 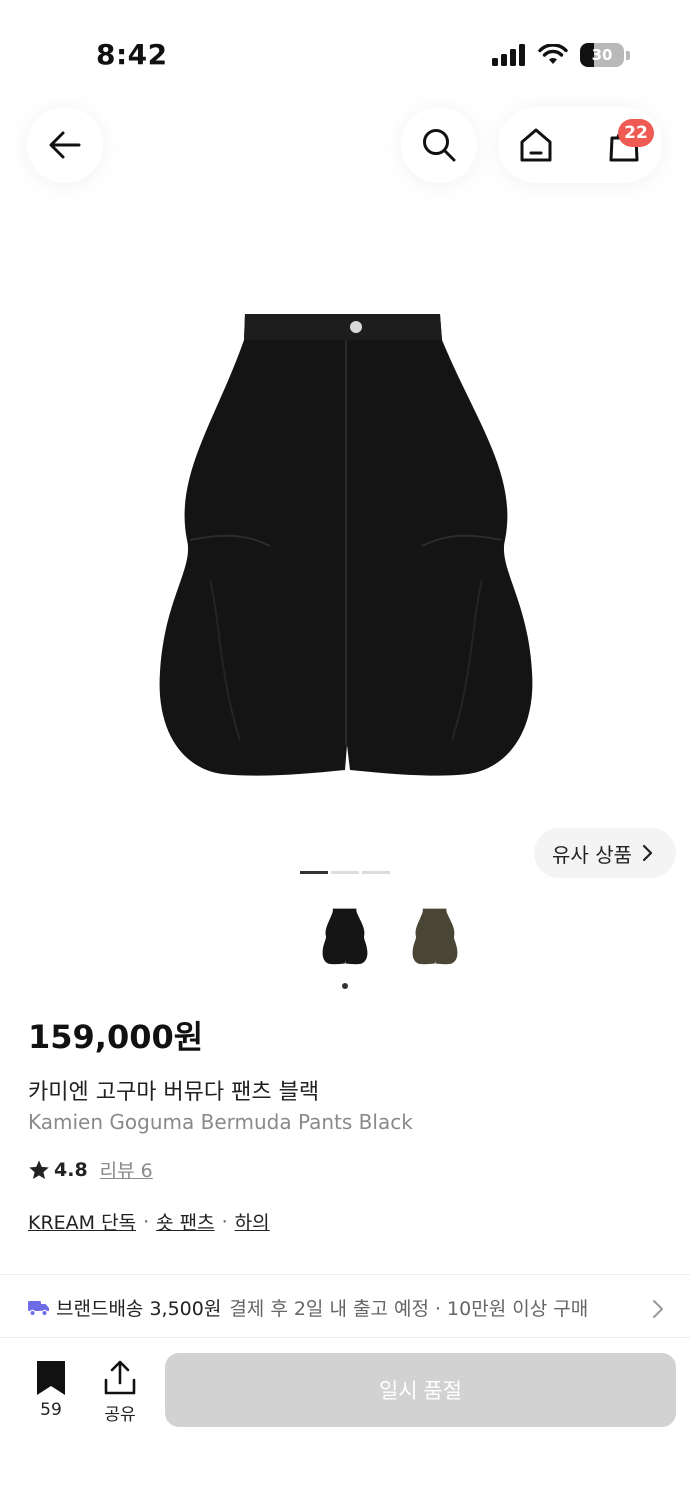 I want to click on product-name-korean: 카미엔 고구마 버뮤다 팬츠 블랙, so click(x=174, y=1092).